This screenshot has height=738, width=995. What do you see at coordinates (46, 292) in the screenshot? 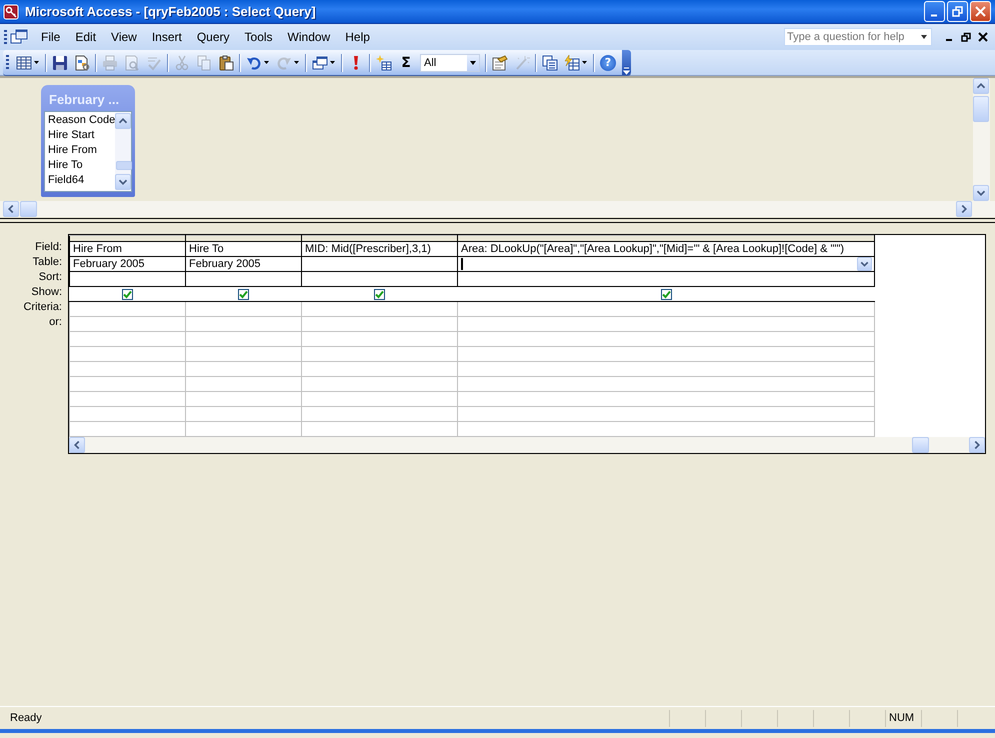
I see `row-label: Show:` at bounding box center [46, 292].